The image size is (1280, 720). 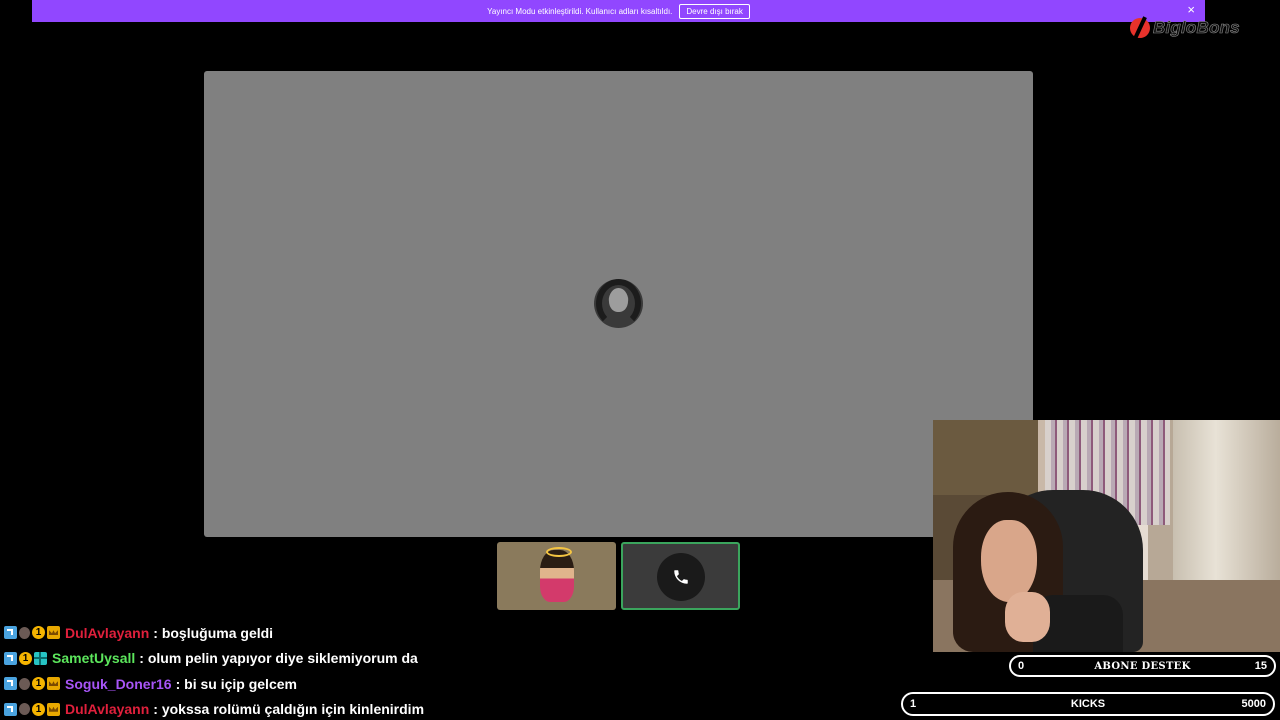 What do you see at coordinates (559, 552) in the screenshot?
I see `halo-icon` at bounding box center [559, 552].